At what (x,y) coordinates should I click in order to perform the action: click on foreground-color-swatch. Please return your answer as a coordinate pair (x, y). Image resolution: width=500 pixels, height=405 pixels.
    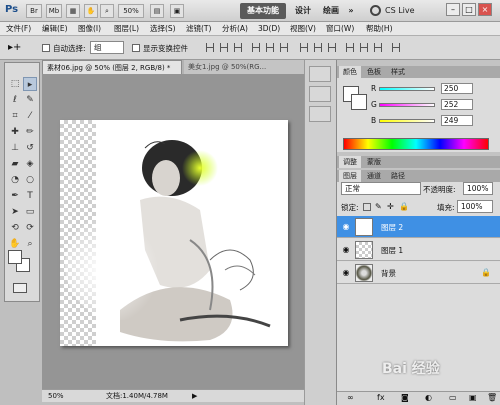
    Looking at the image, I should click on (15, 257).